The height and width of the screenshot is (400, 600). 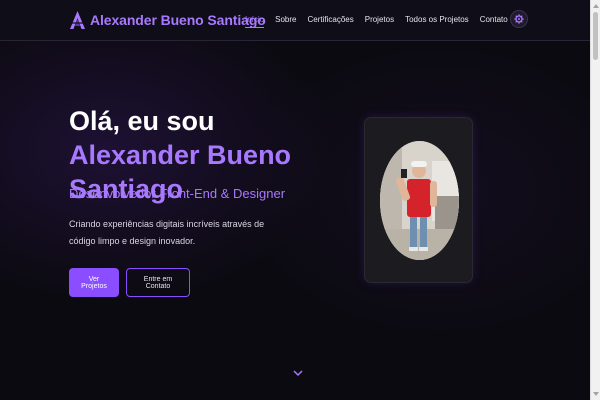 What do you see at coordinates (379, 19) in the screenshot?
I see `nav-link-projetos: Projetos` at bounding box center [379, 19].